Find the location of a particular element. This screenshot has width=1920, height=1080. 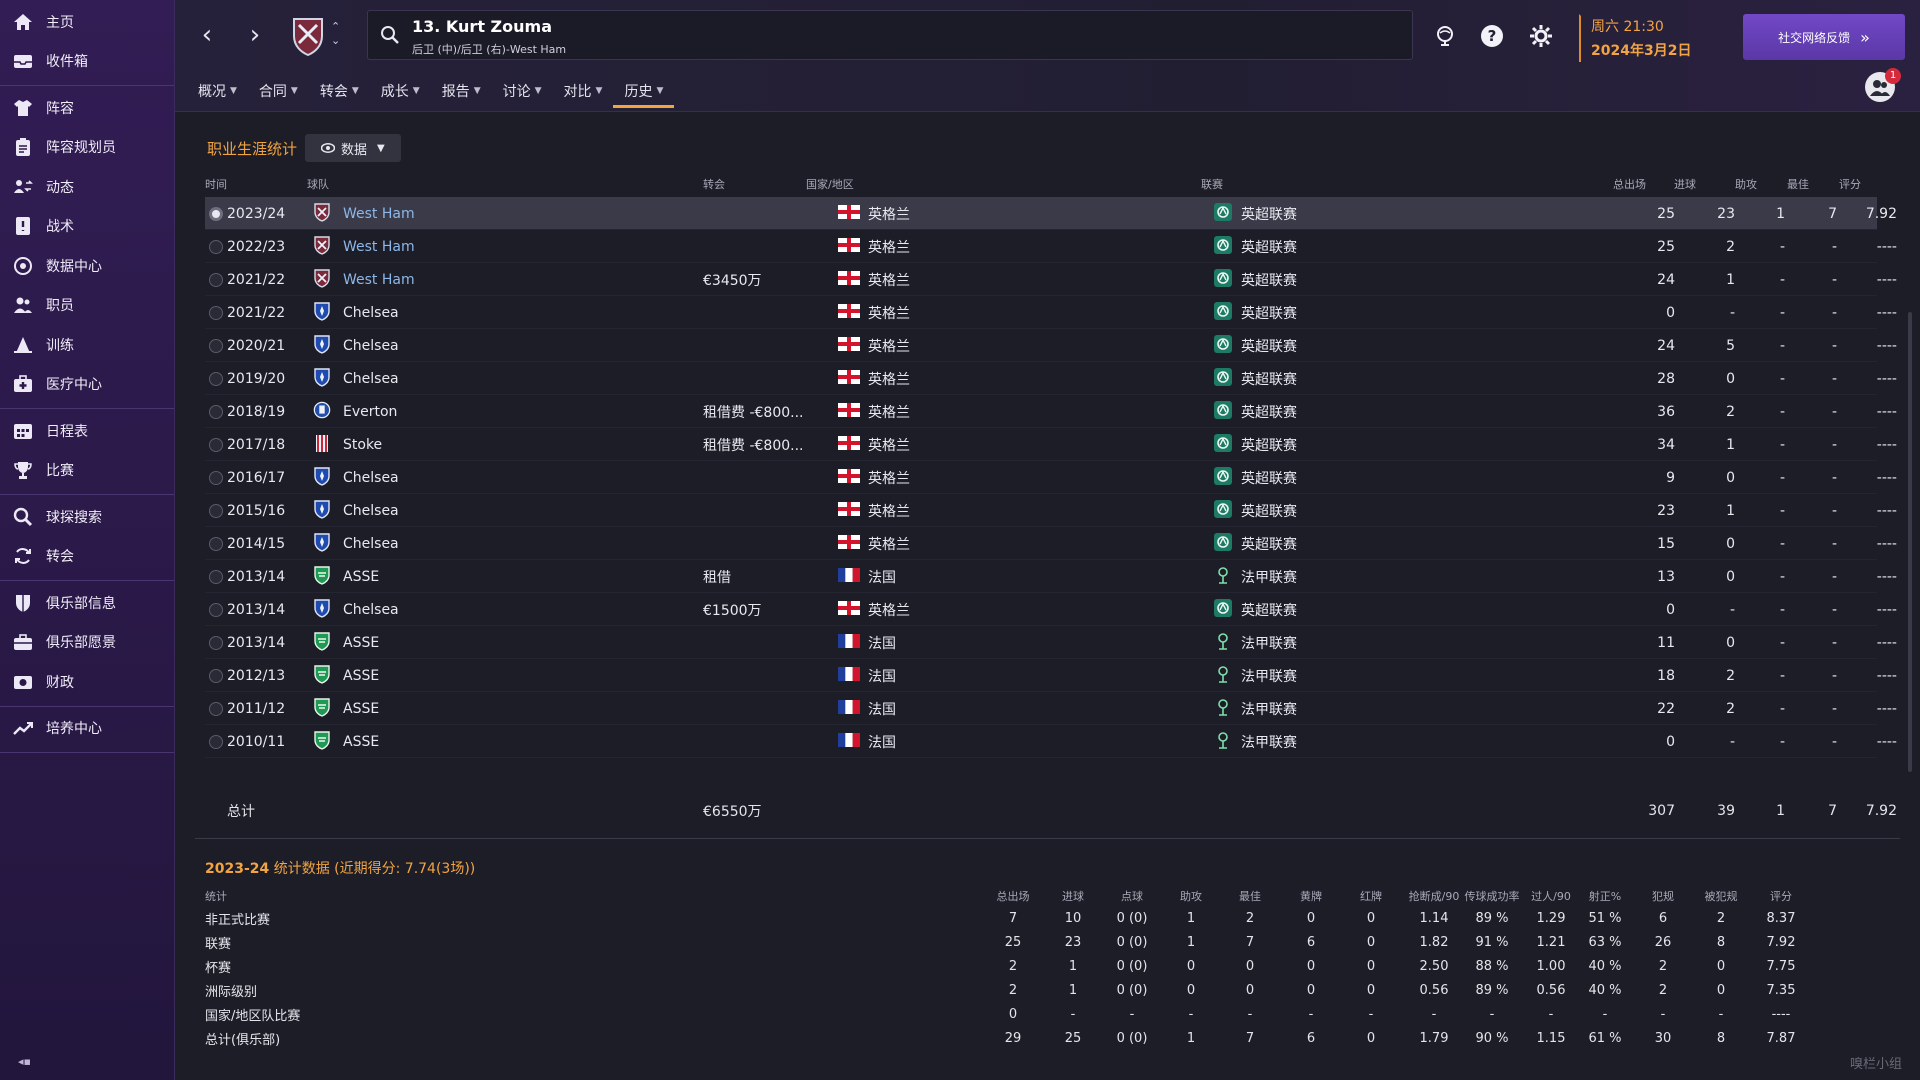

trophy-globe-icon is located at coordinates (1445, 36).